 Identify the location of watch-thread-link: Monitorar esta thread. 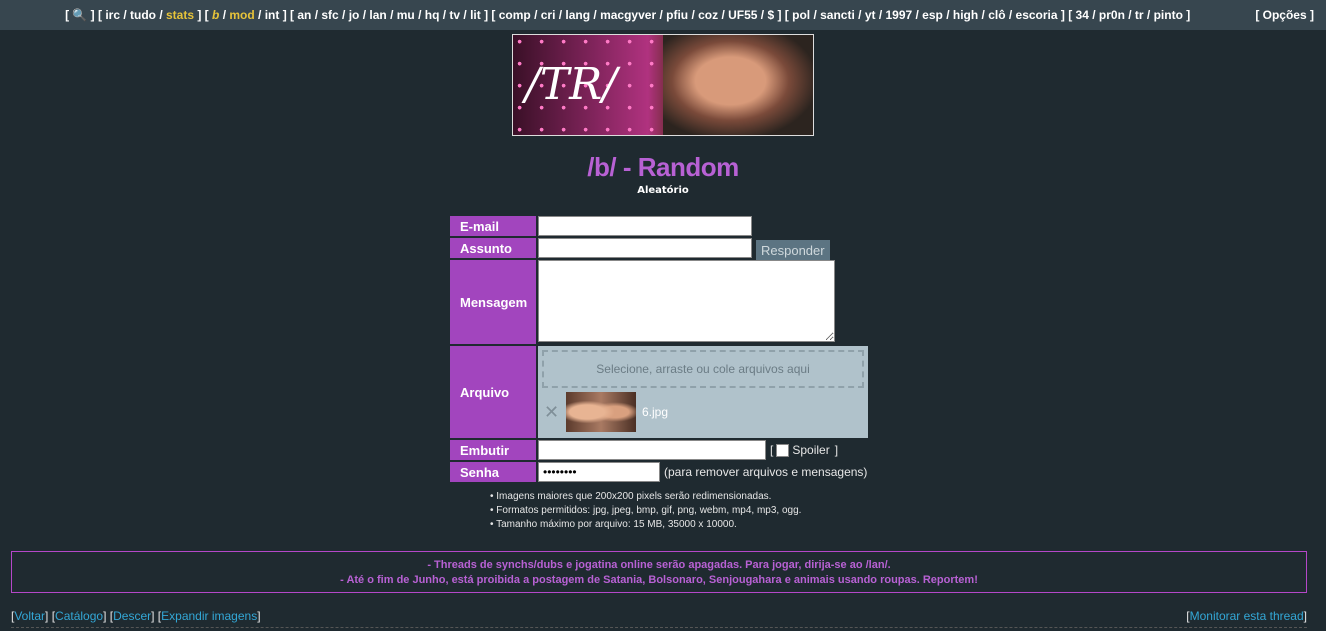
(1247, 616).